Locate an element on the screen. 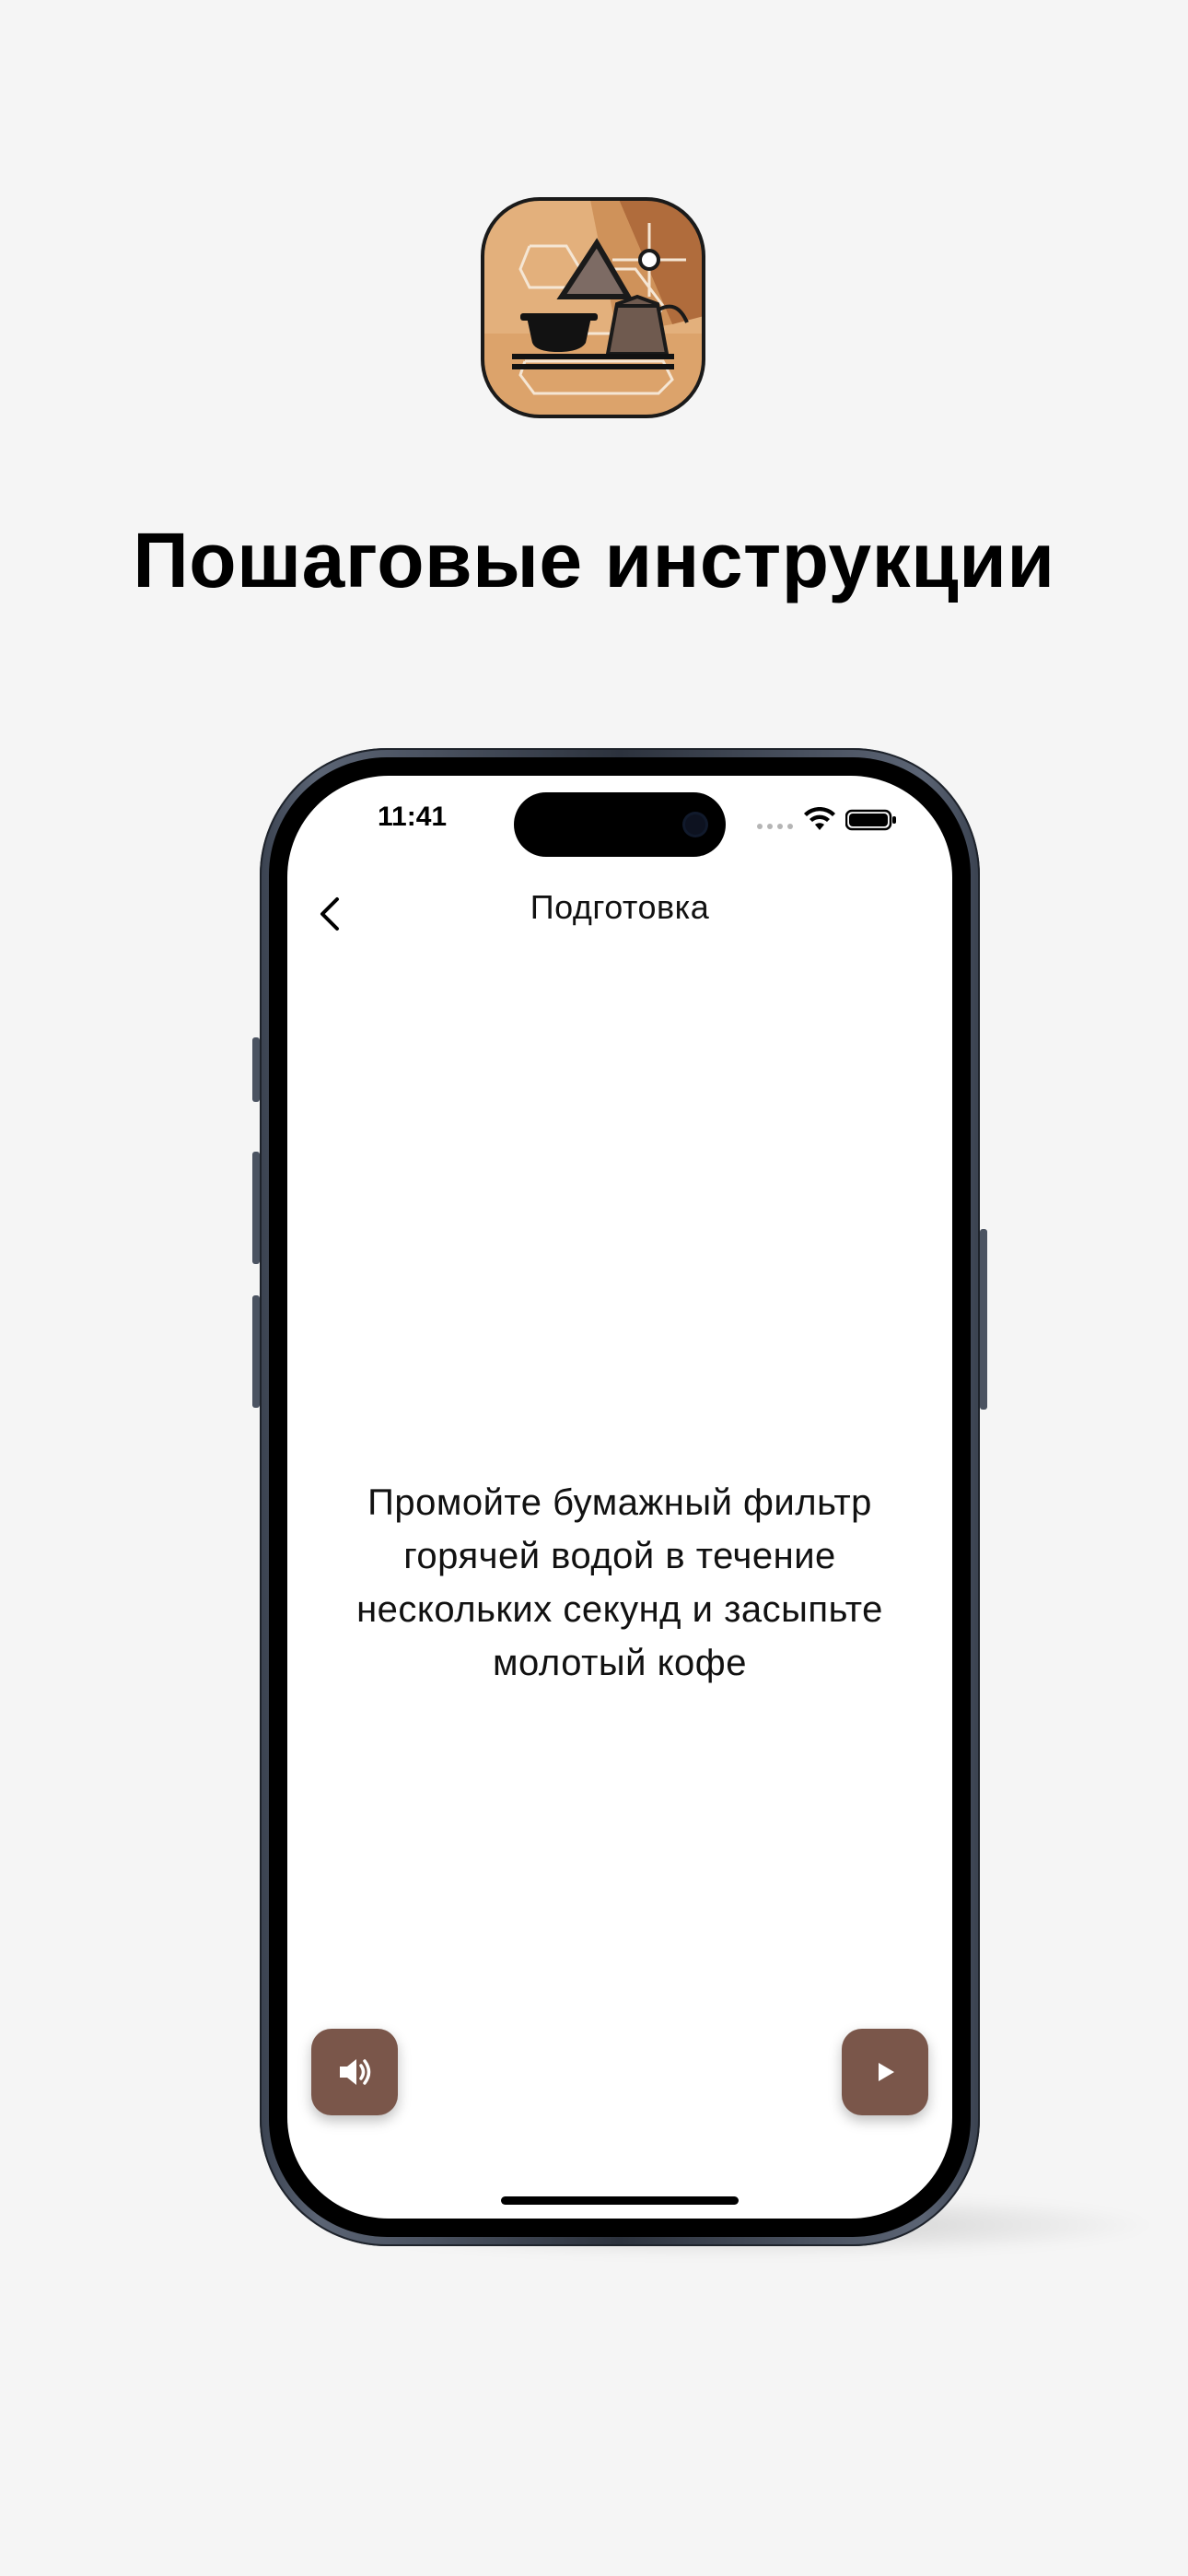  nav-title: Подготовка is located at coordinates (620, 907).